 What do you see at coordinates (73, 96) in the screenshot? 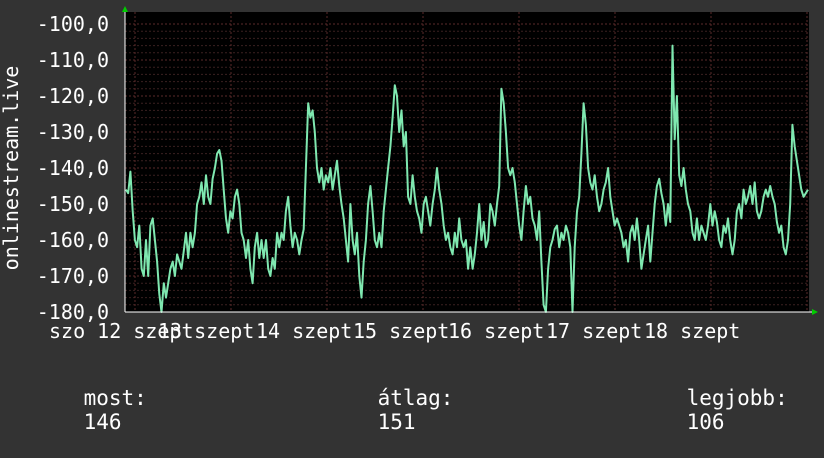
I see `y-tick-label: -120,0` at bounding box center [73, 96].